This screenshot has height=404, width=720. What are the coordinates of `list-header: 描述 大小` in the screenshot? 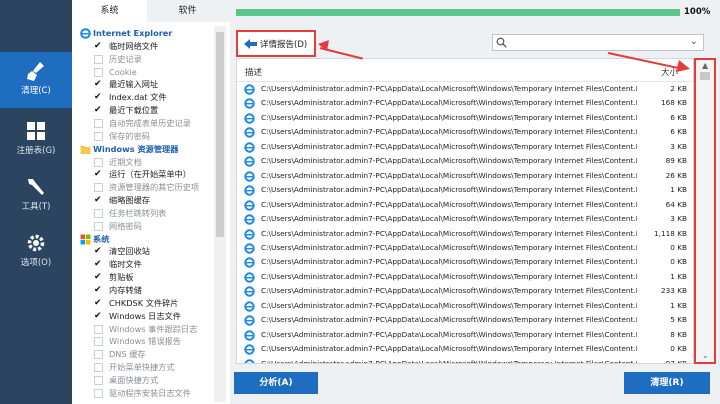 It's located at (465, 70).